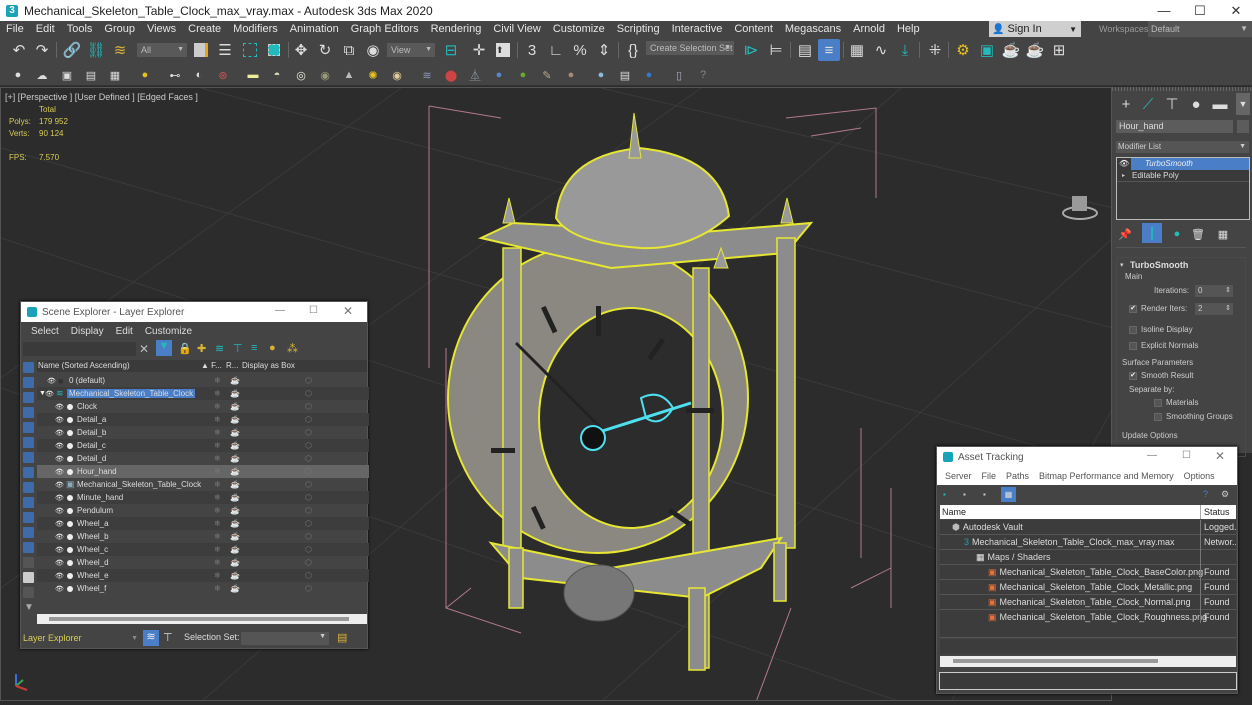  I want to click on toggle-scene-explorer-icon: ≡, so click(829, 50).